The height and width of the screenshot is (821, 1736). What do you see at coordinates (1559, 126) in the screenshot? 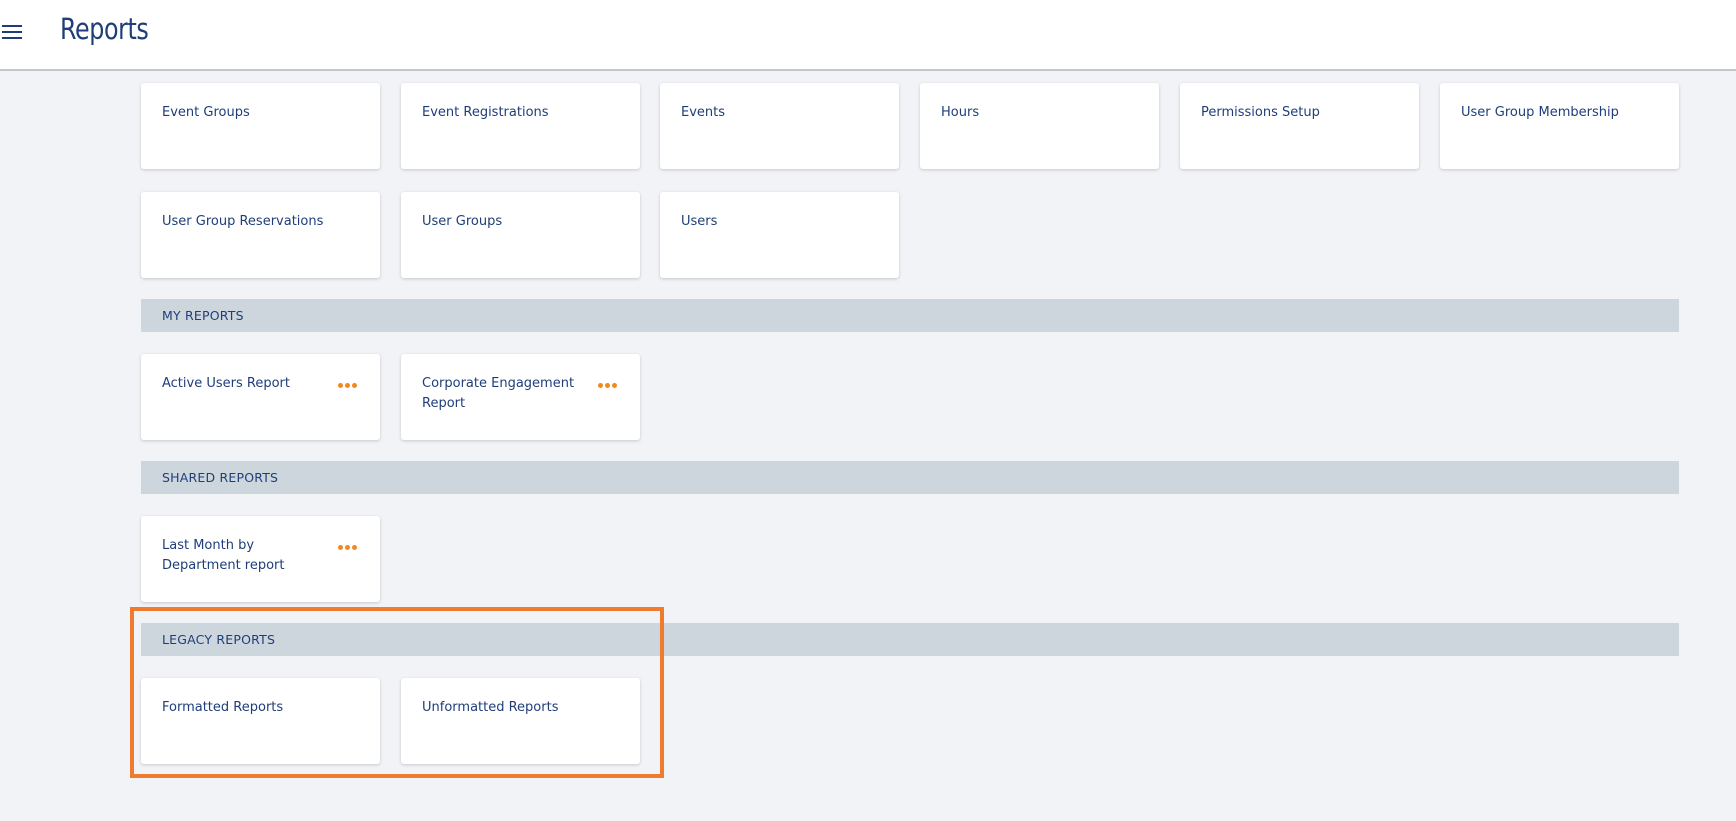
I see `report-card-user-group-membership: User Group Membership` at bounding box center [1559, 126].